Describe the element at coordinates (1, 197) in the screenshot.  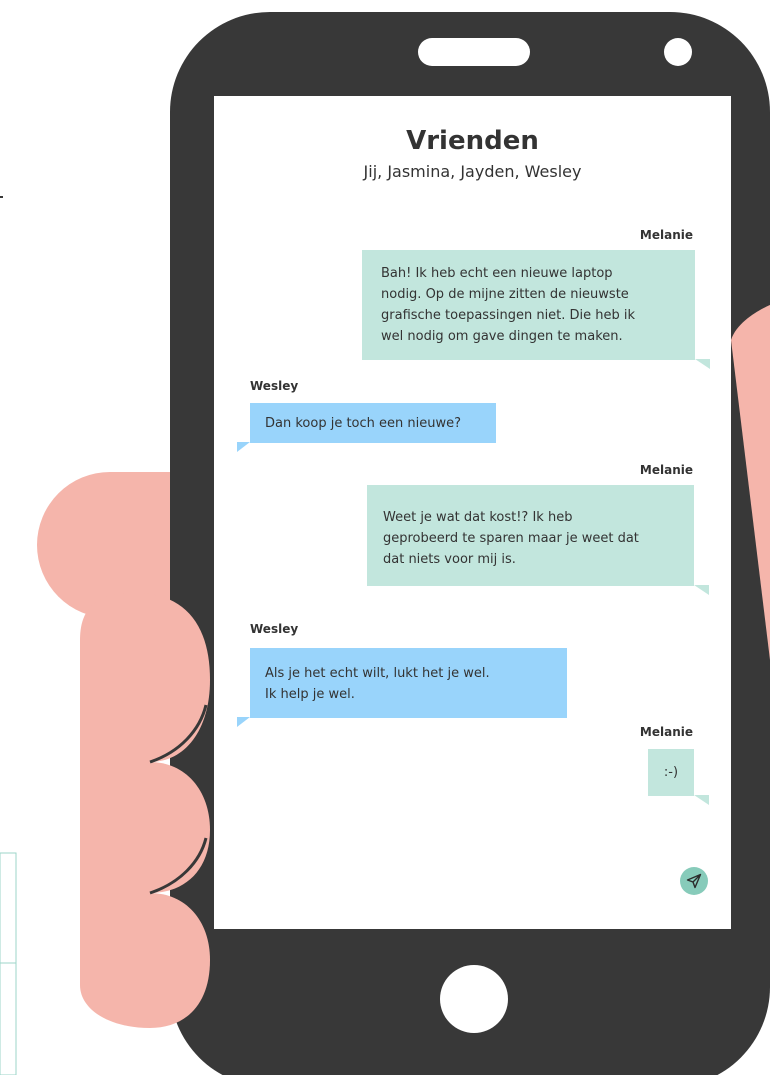
I see `edge-mark` at that location.